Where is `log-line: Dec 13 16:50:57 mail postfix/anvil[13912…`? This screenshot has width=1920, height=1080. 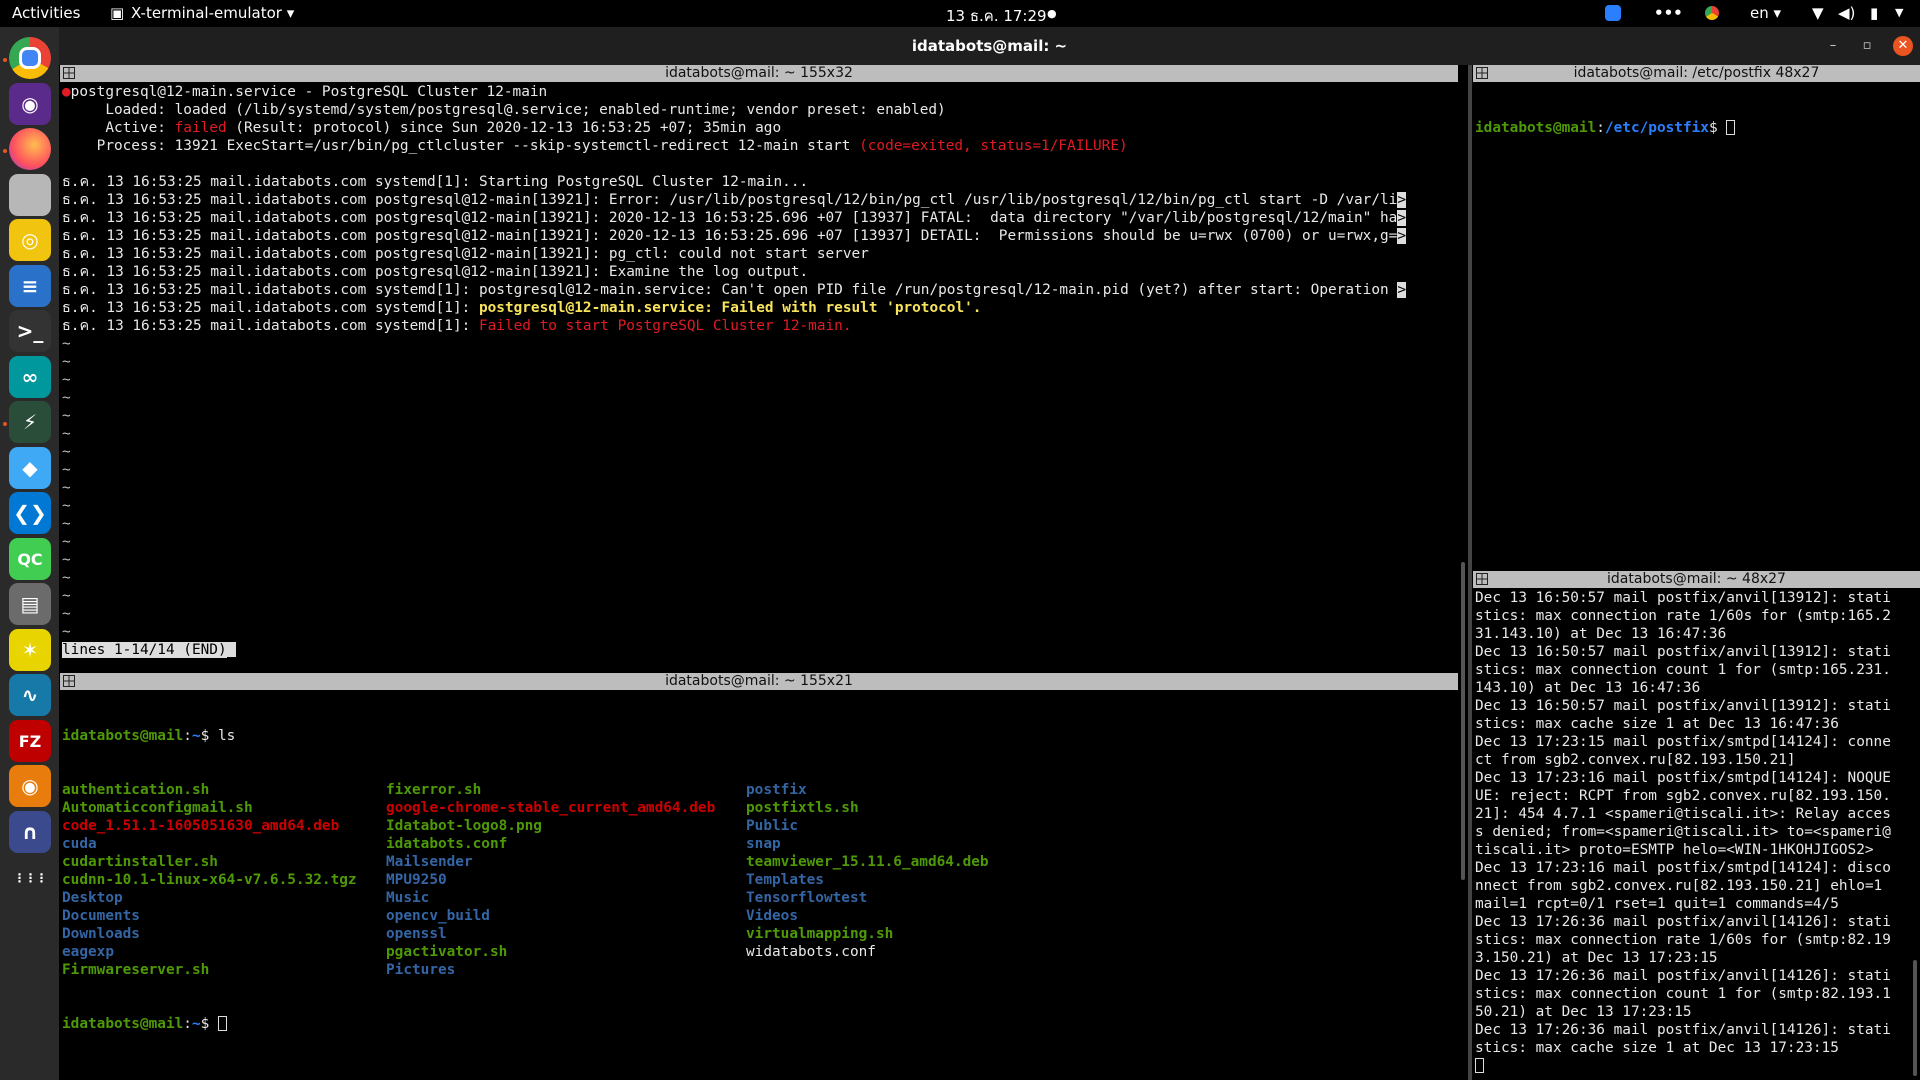
log-line: Dec 13 16:50:57 mail postfix/anvil[13912… is located at coordinates (1683, 652).